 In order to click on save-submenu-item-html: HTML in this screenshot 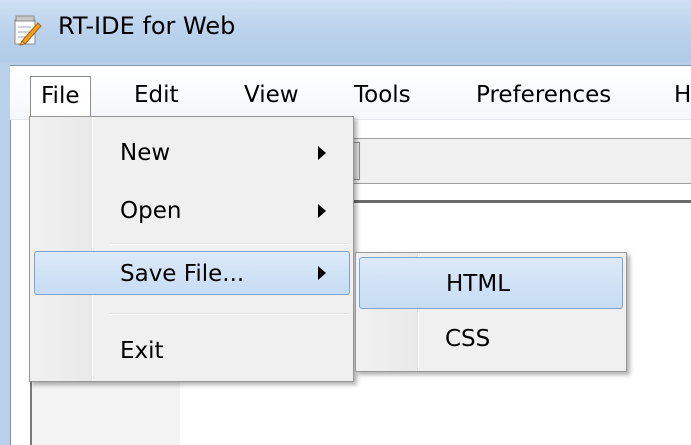, I will do `click(491, 283)`.